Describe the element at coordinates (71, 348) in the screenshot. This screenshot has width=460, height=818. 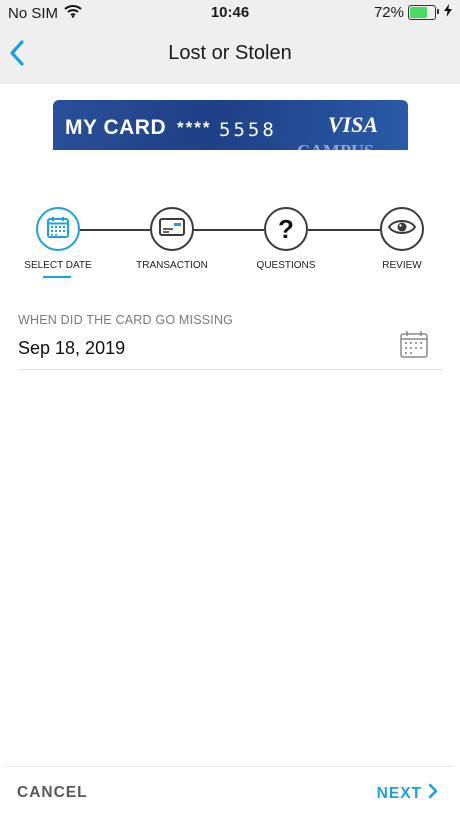
I see `date-field-value: Sep 18, 2019` at that location.